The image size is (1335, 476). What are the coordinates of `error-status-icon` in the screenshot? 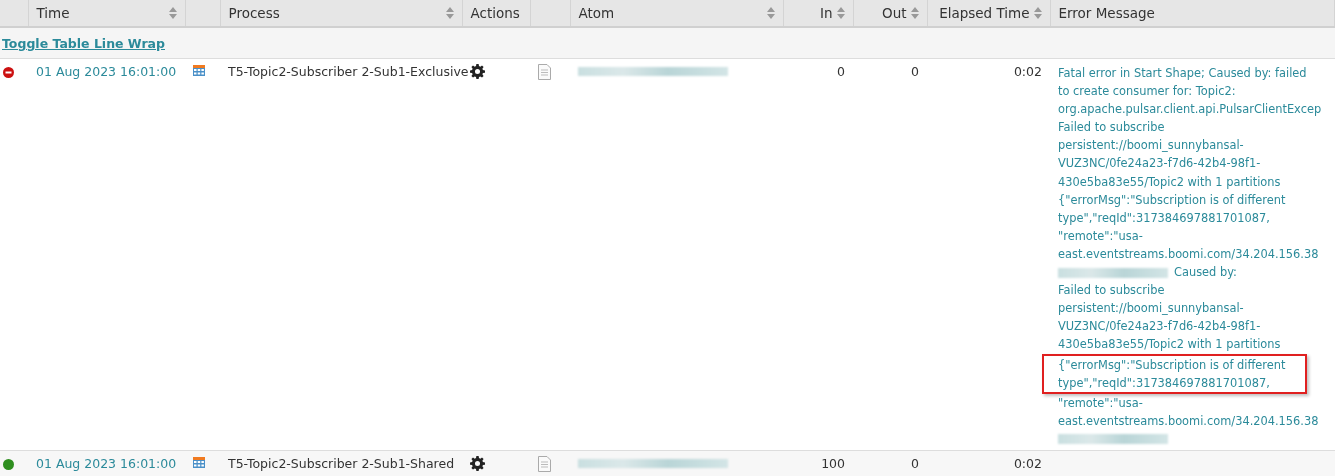 It's located at (8, 72).